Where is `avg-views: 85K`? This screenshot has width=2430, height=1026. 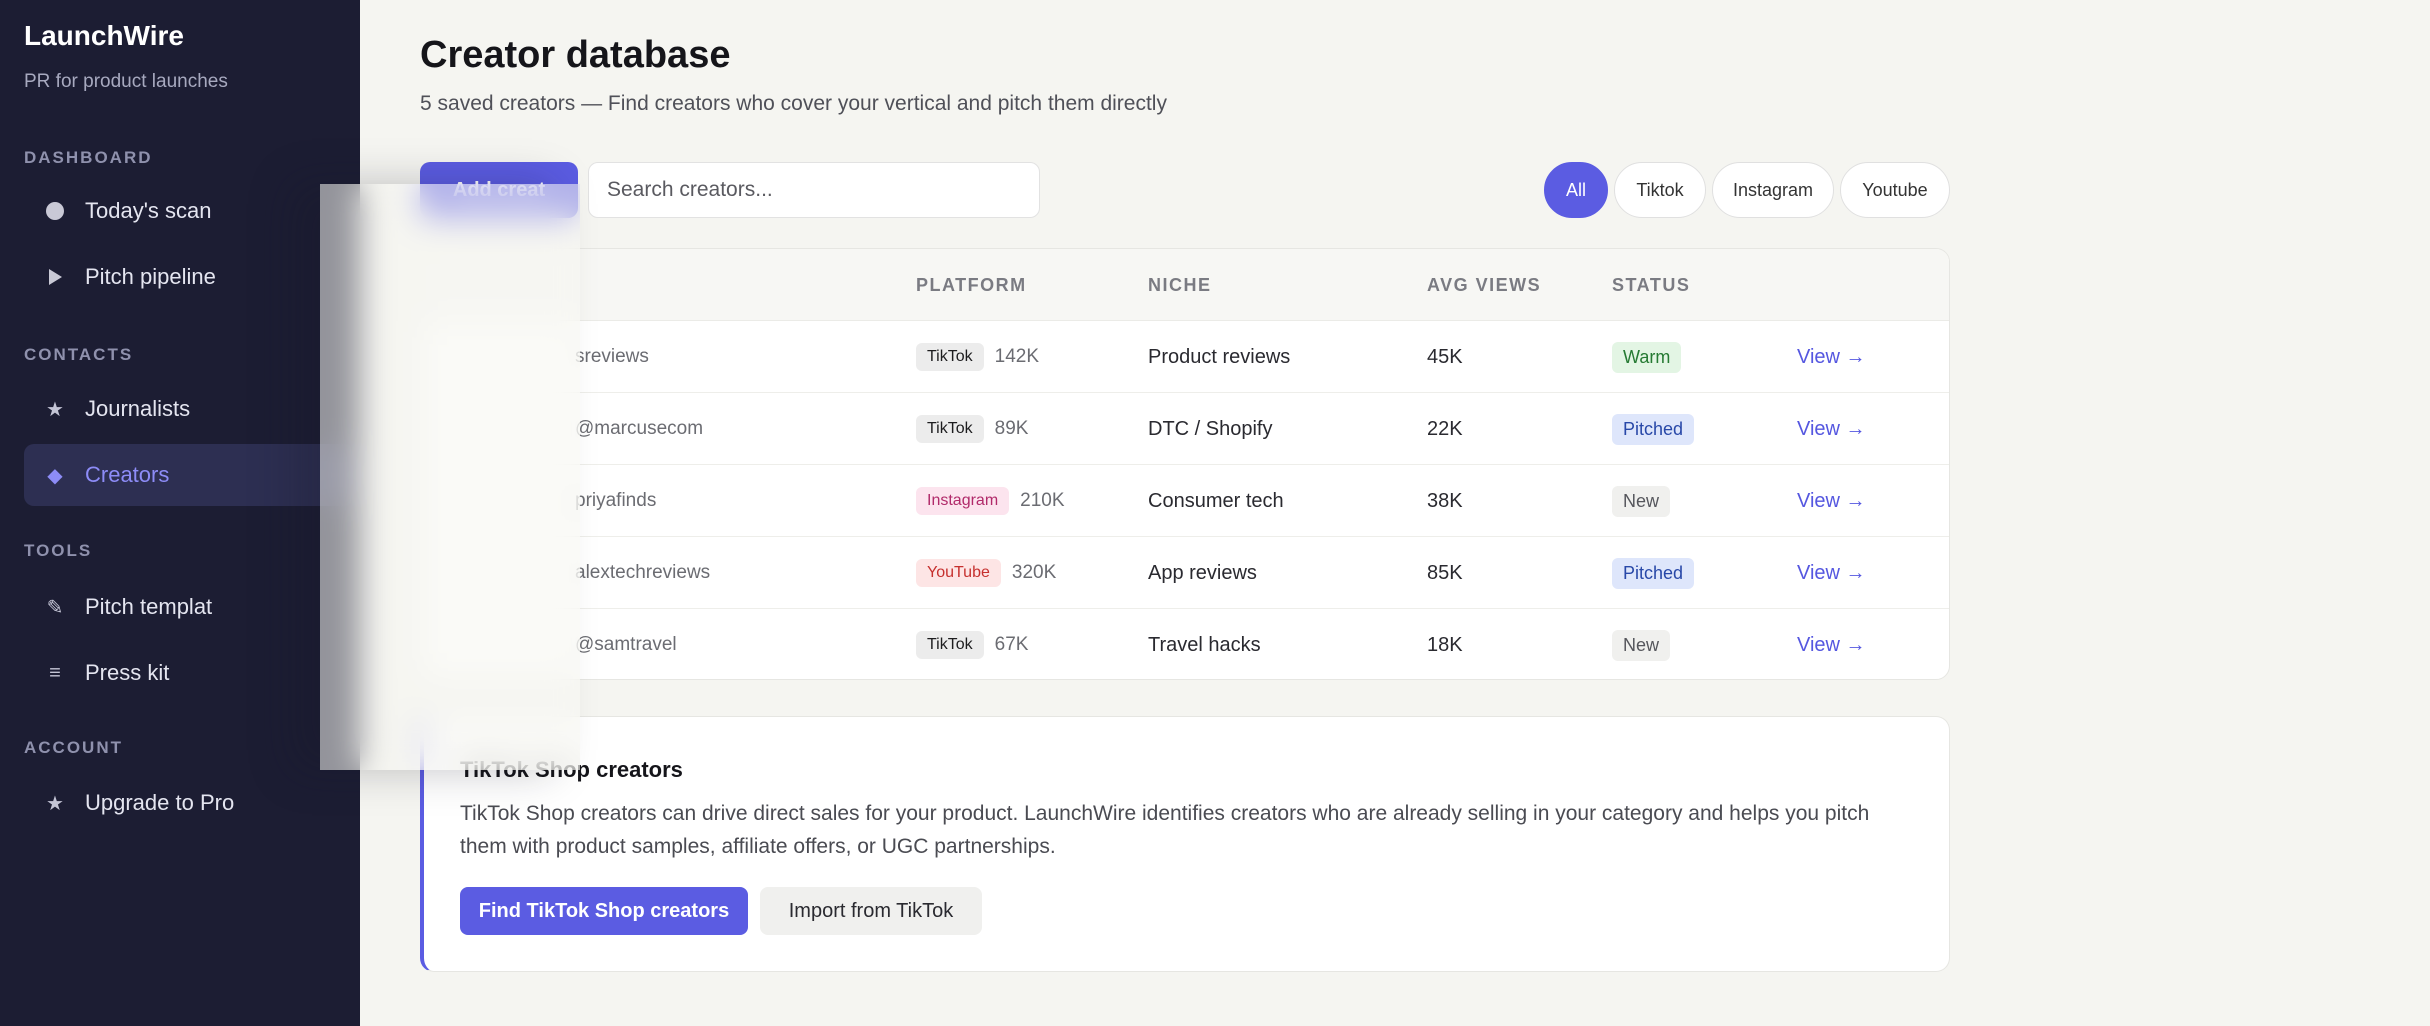 avg-views: 85K is located at coordinates (1445, 572).